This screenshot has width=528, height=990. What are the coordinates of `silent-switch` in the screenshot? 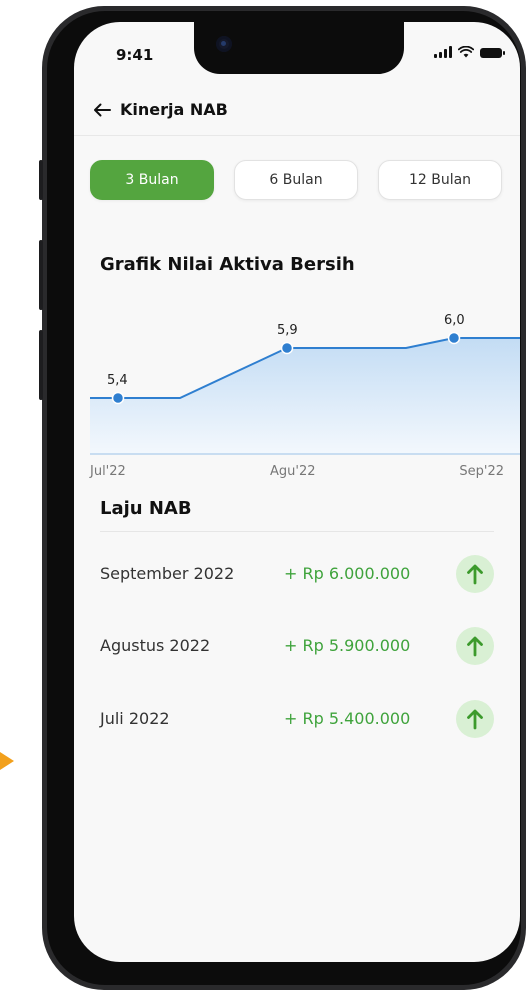 It's located at (41, 180).